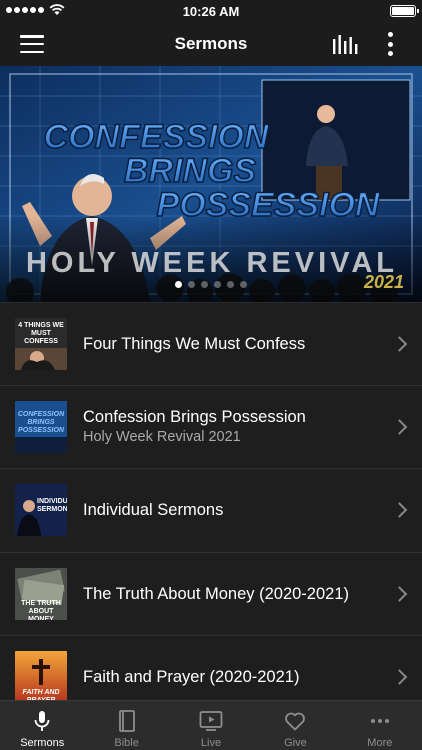  What do you see at coordinates (211, 284) in the screenshot?
I see `carousel-page-indicator` at bounding box center [211, 284].